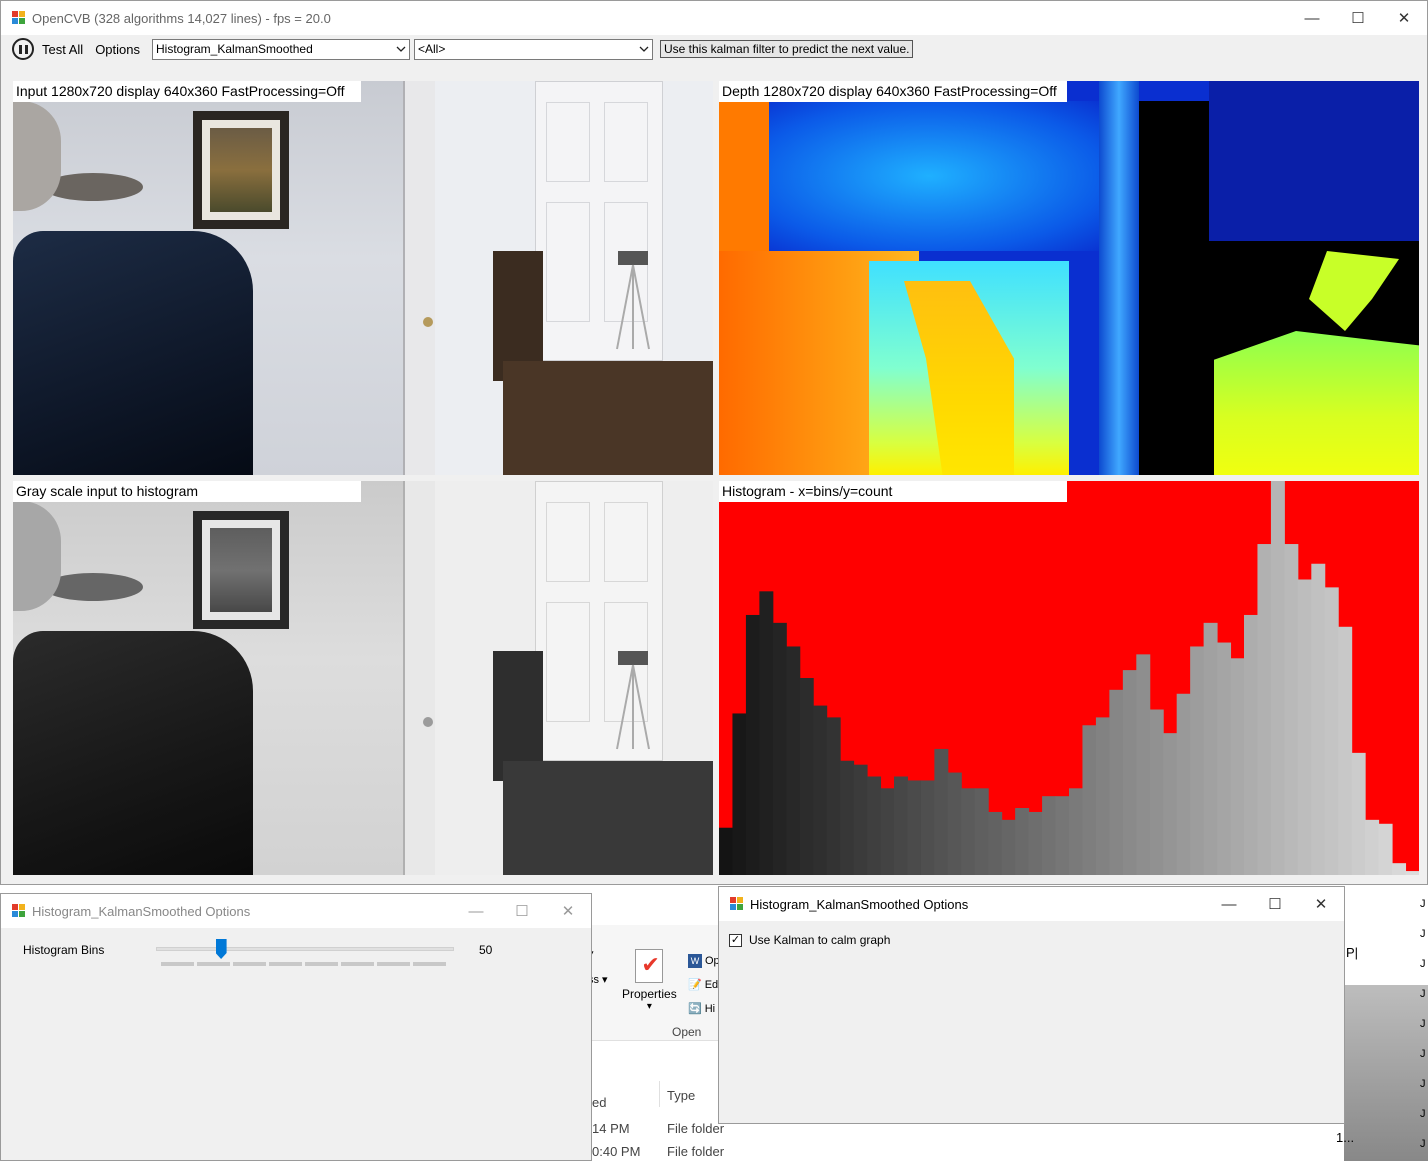 The height and width of the screenshot is (1161, 1428). Describe the element at coordinates (296, 911) in the screenshot. I see `options1-titlebar: Histogram_KalmanSmoothed Options — ☐ ✕` at that location.